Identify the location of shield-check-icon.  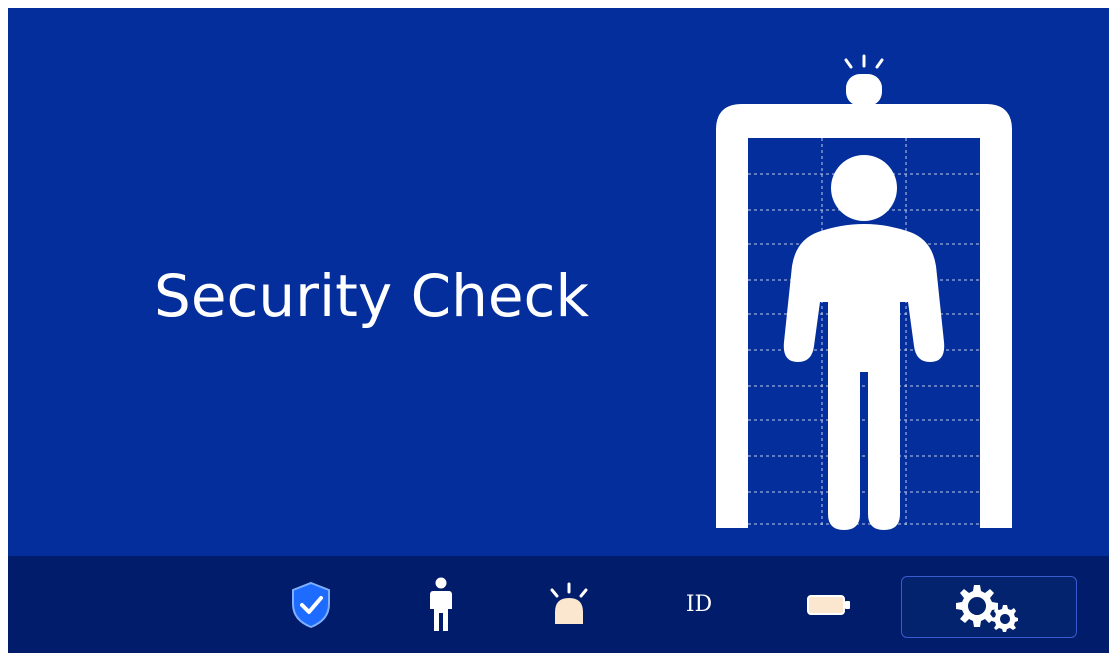
(311, 604).